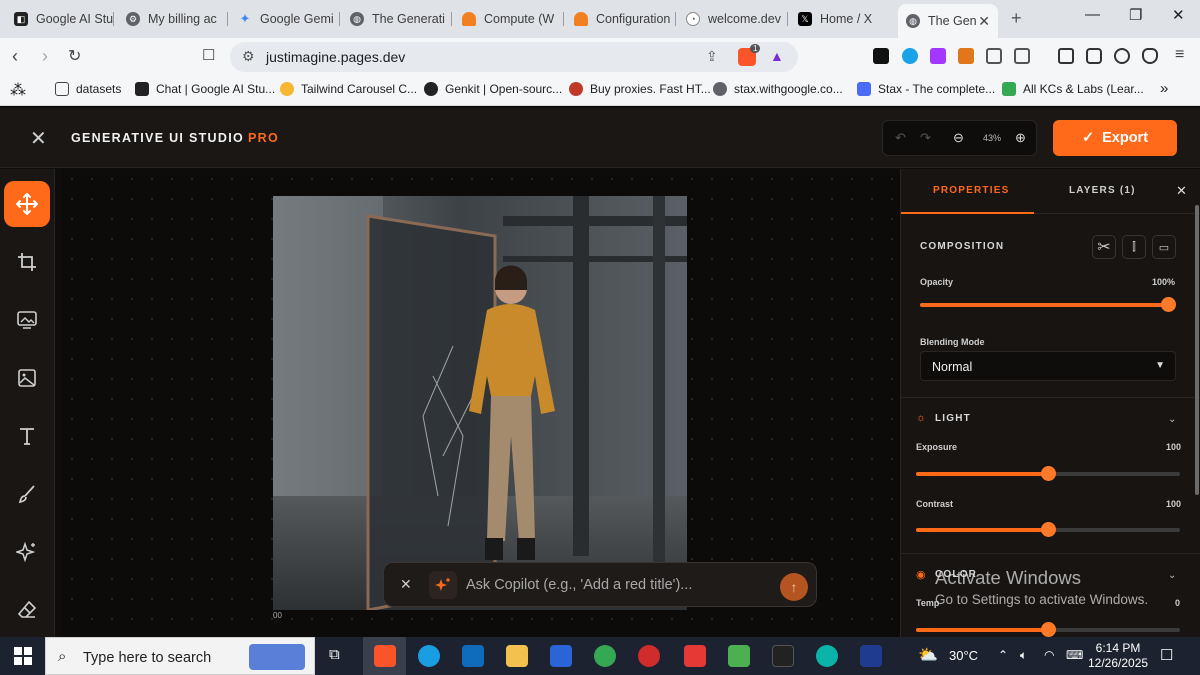 The width and height of the screenshot is (1200, 675). I want to click on chrome-icon, so click(605, 656).